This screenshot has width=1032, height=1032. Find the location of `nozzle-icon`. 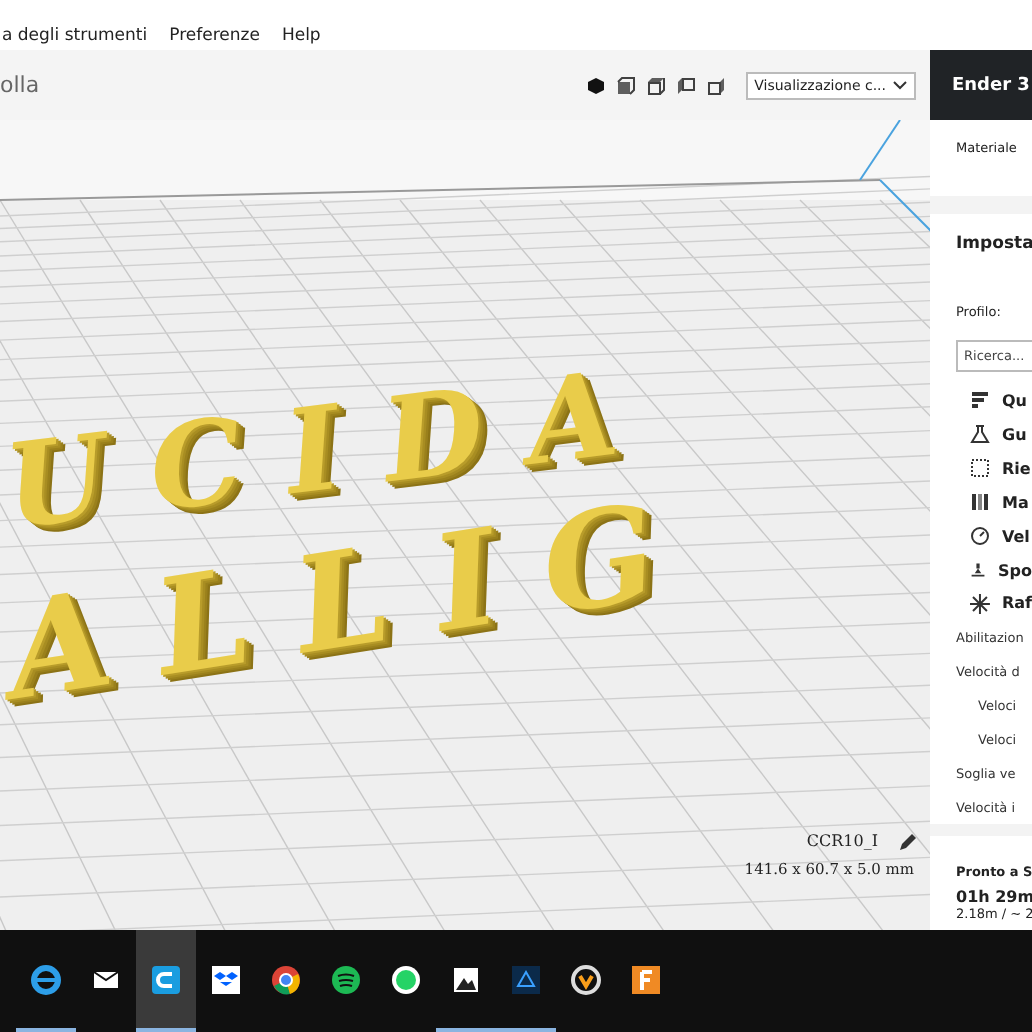

nozzle-icon is located at coordinates (978, 570).